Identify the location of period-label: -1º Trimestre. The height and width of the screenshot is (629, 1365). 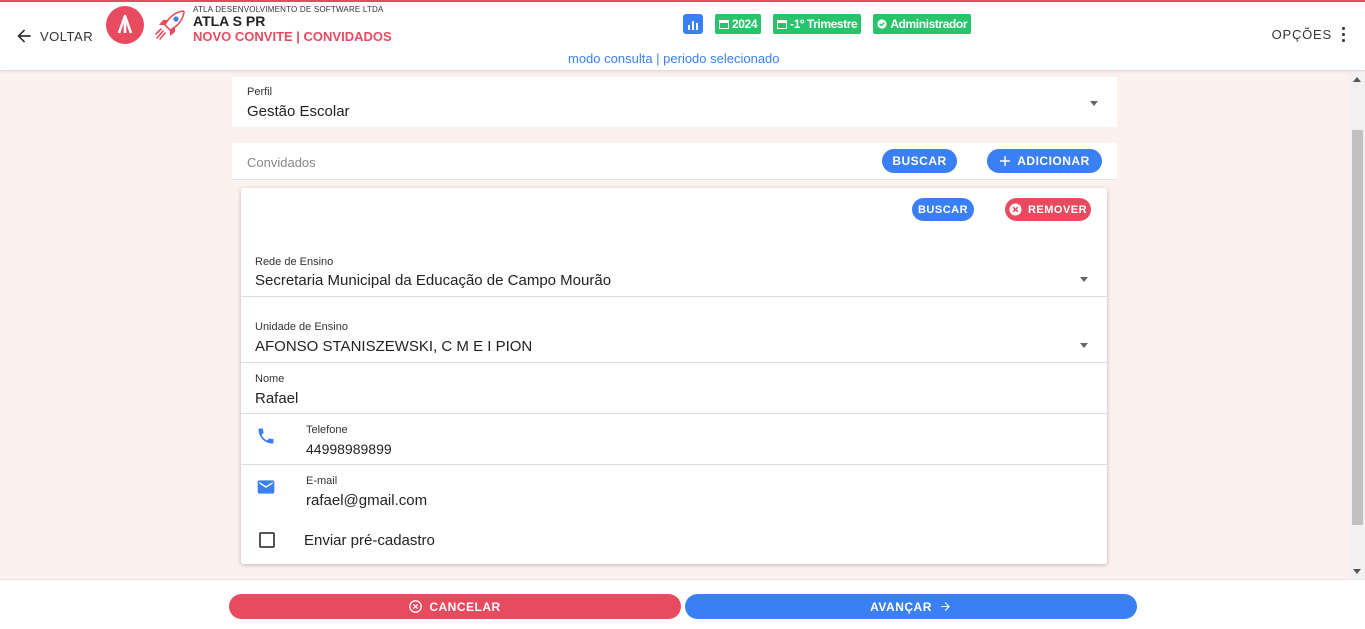
(824, 24).